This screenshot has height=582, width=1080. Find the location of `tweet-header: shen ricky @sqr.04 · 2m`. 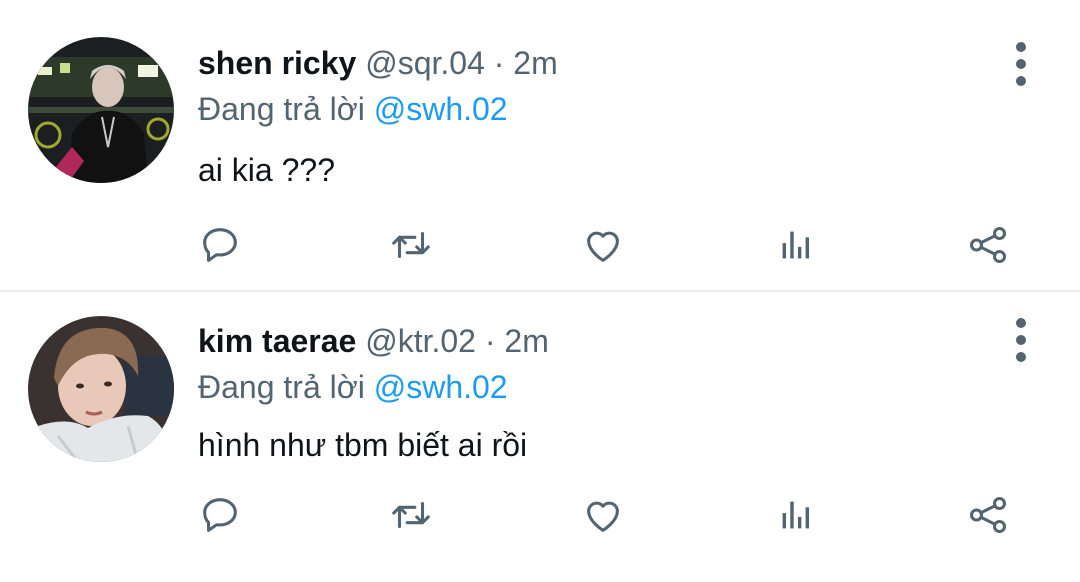

tweet-header: shen ricky @sqr.04 · 2m is located at coordinates (378, 63).